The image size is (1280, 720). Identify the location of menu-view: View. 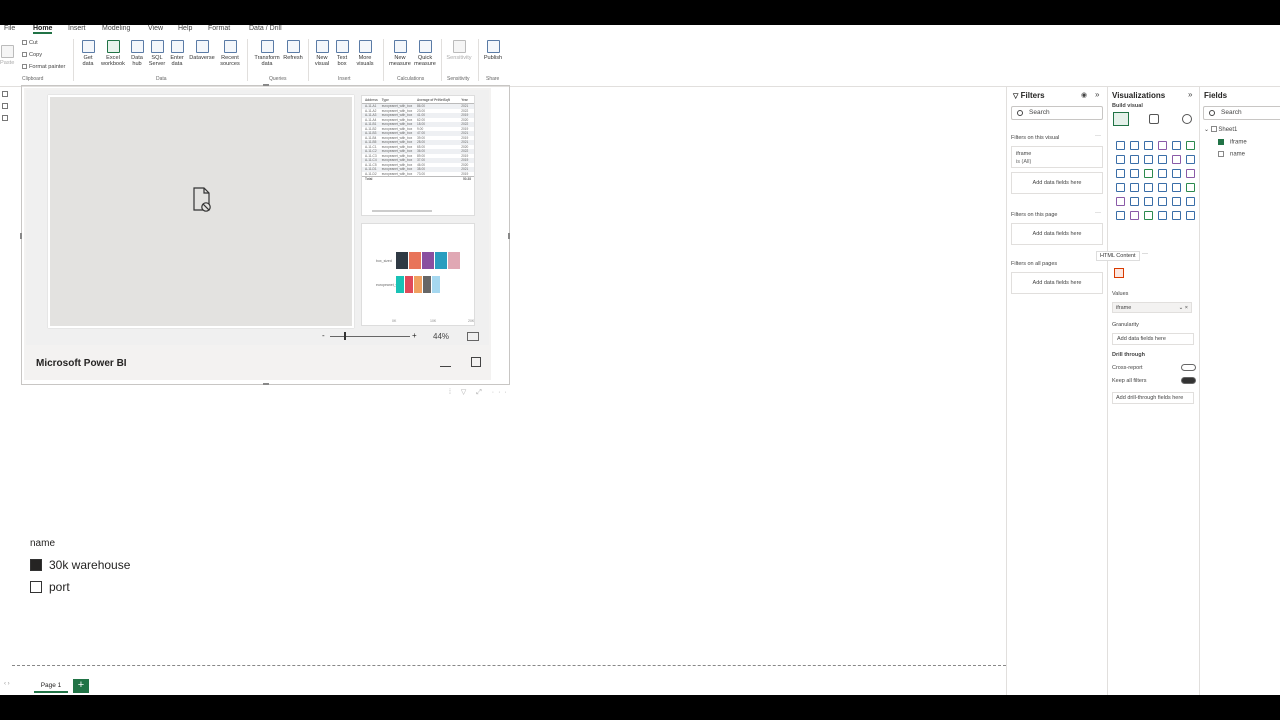
(155, 28).